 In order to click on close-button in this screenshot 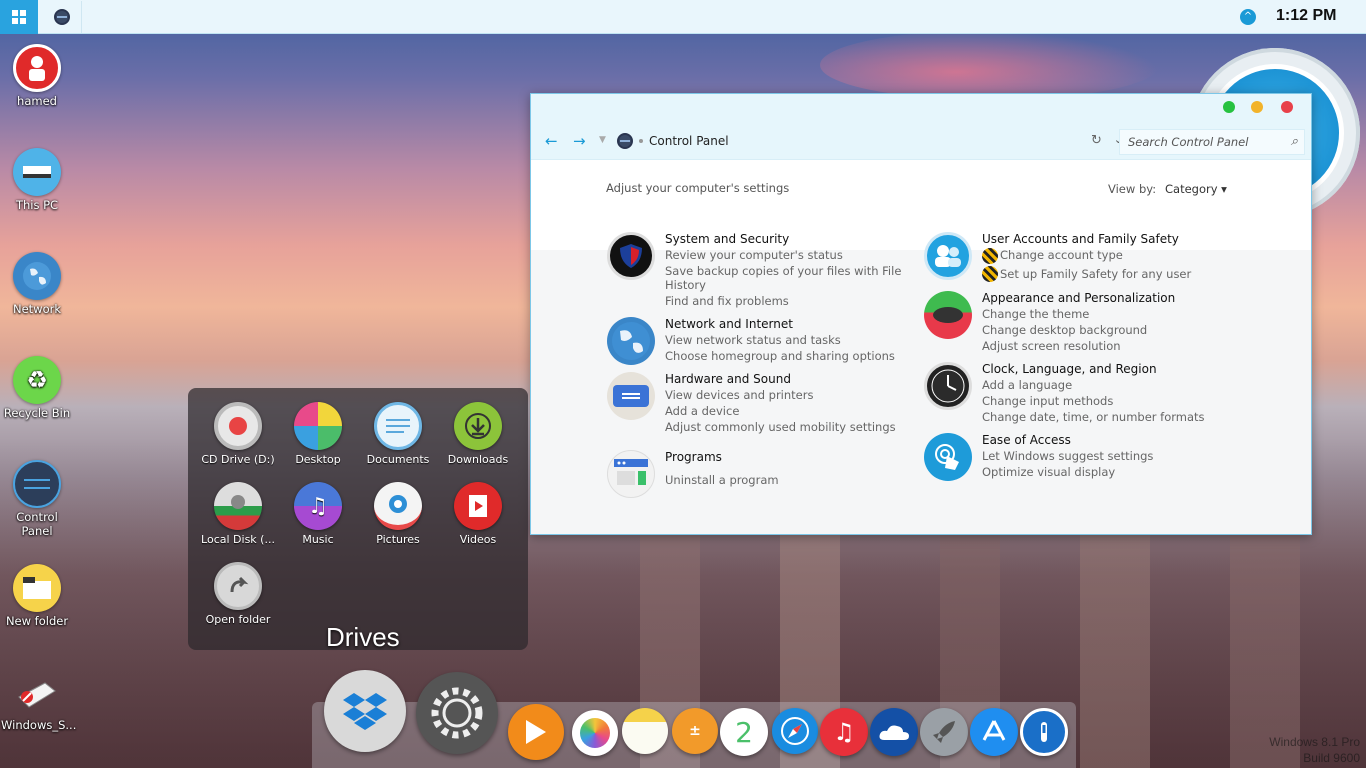, I will do `click(1287, 107)`.